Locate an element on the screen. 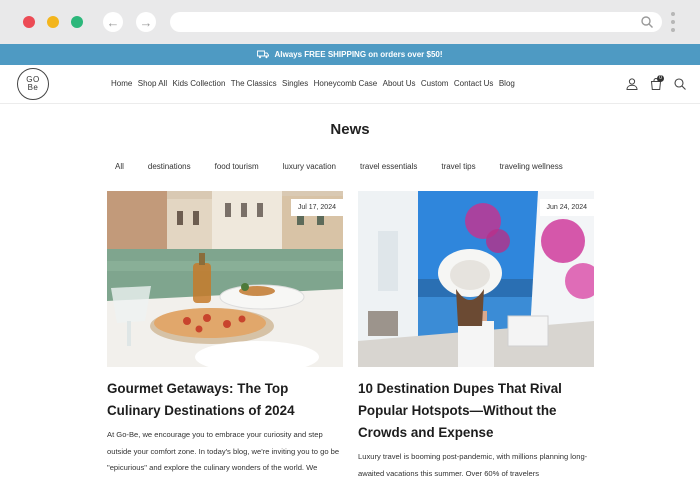 Image resolution: width=700 pixels, height=480 pixels. nav-item-about-us: About Us is located at coordinates (399, 83).